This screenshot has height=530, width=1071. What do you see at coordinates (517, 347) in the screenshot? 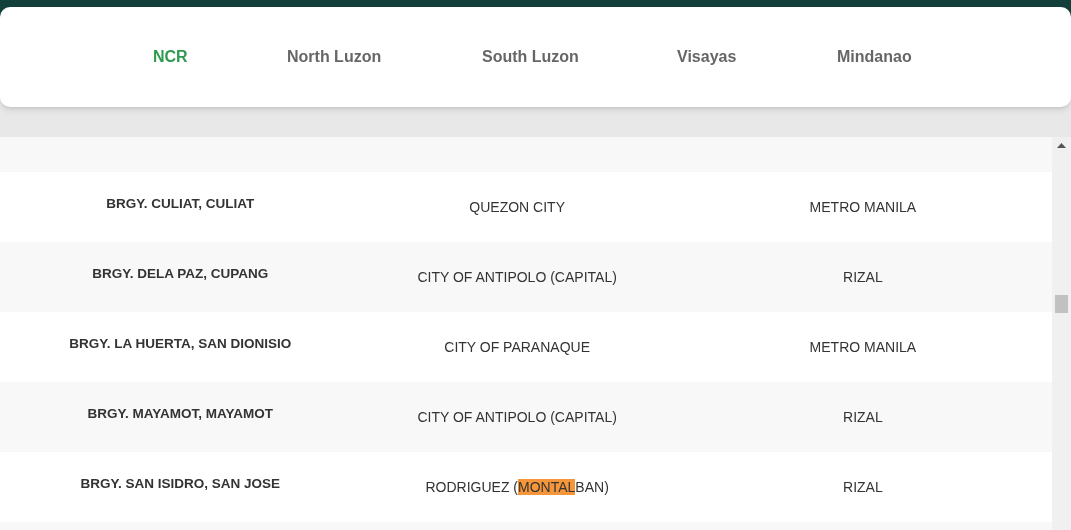
I see `city-cell-text: CITY OF PARANAQUE` at bounding box center [517, 347].